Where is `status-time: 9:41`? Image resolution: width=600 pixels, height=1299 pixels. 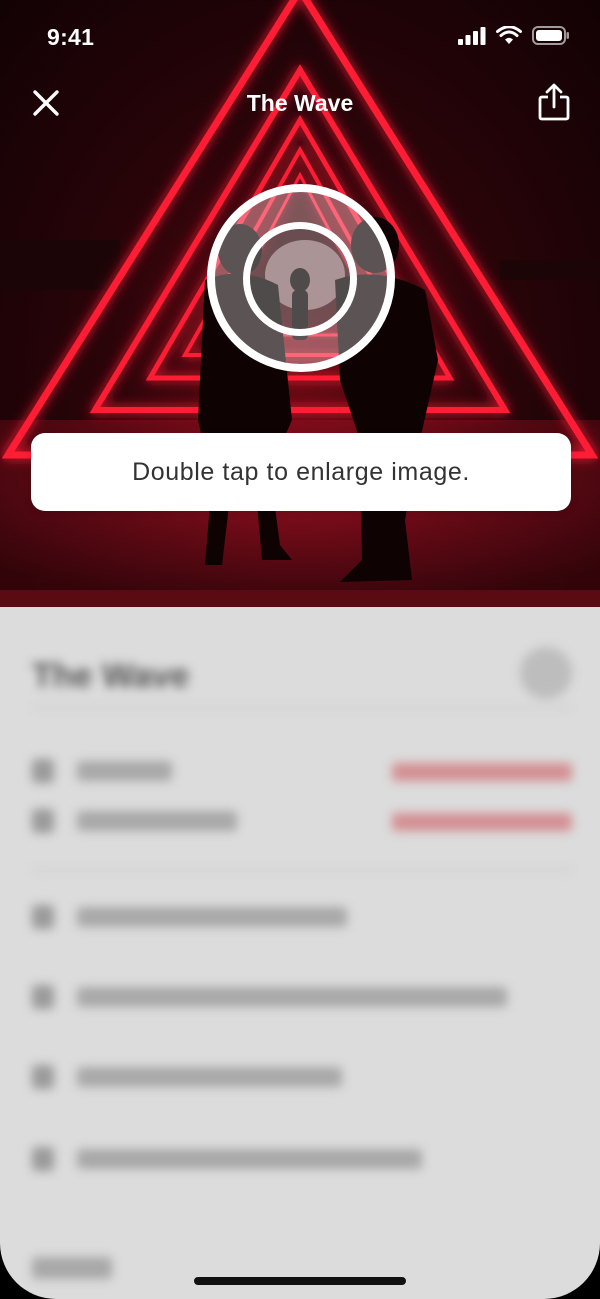 status-time: 9:41 is located at coordinates (71, 37).